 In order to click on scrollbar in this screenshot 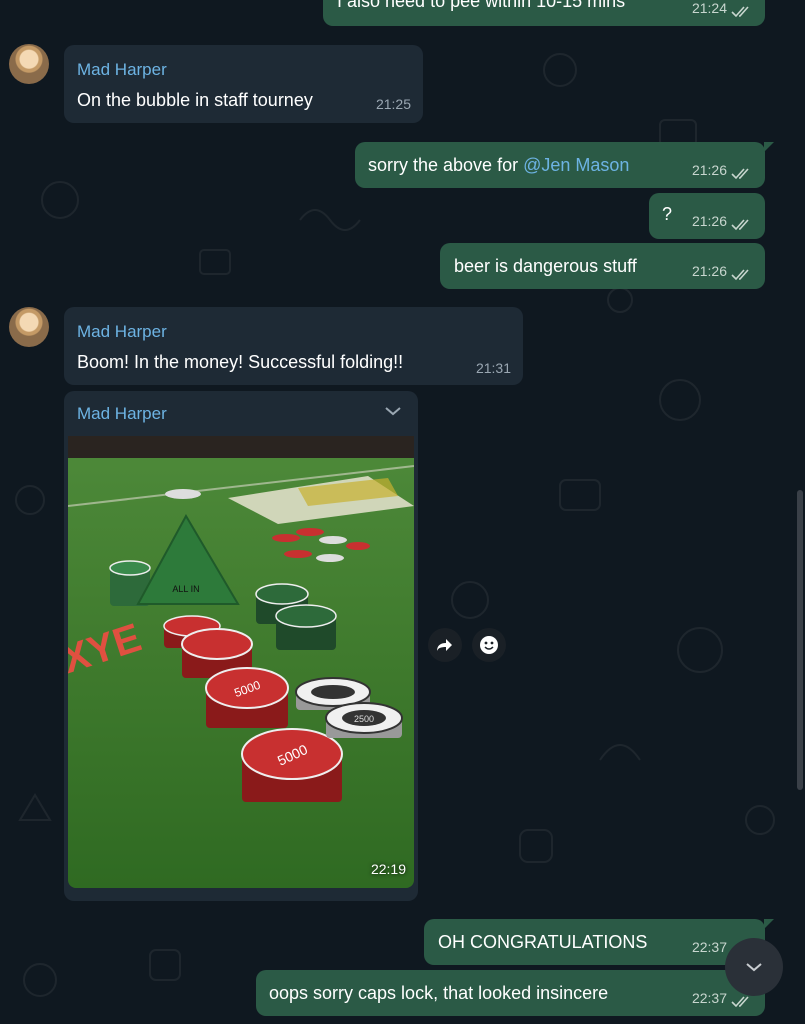, I will do `click(800, 640)`.